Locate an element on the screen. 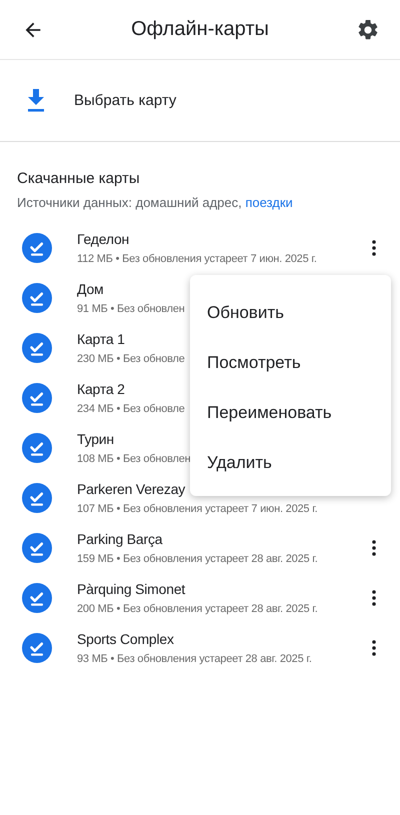 The width and height of the screenshot is (400, 815). map-details: 107 МБ • Без обновления устареет 7 июн. 2025 г. is located at coordinates (197, 509).